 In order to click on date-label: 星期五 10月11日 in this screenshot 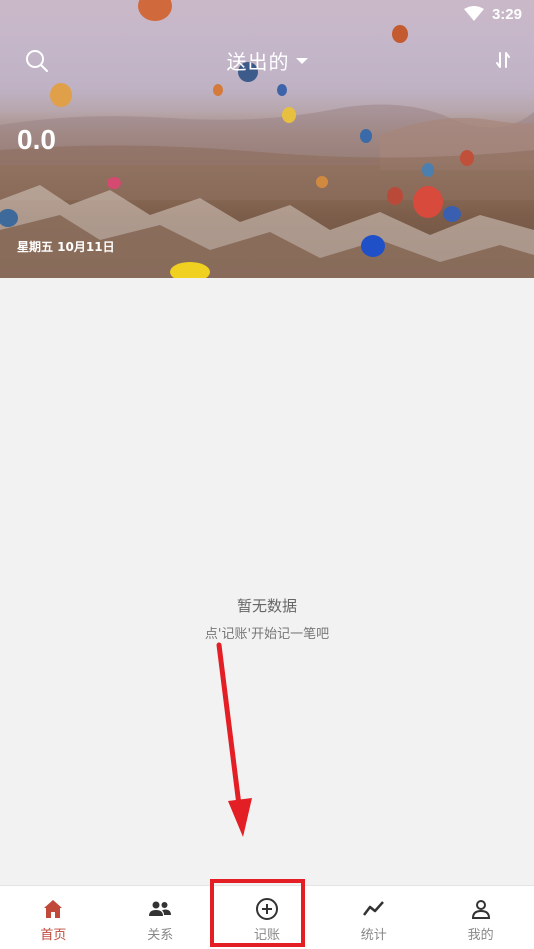, I will do `click(66, 247)`.